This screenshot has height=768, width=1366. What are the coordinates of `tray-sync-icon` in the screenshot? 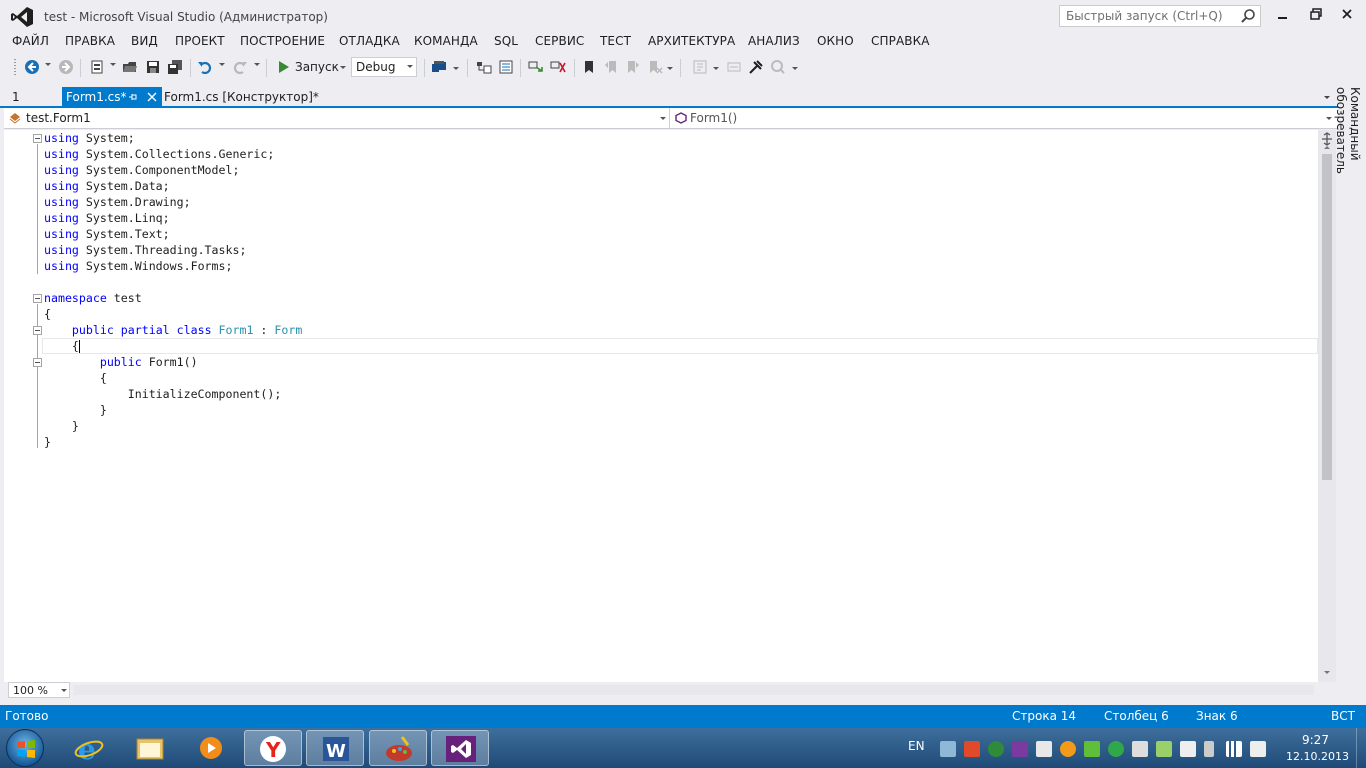 It's located at (1092, 749).